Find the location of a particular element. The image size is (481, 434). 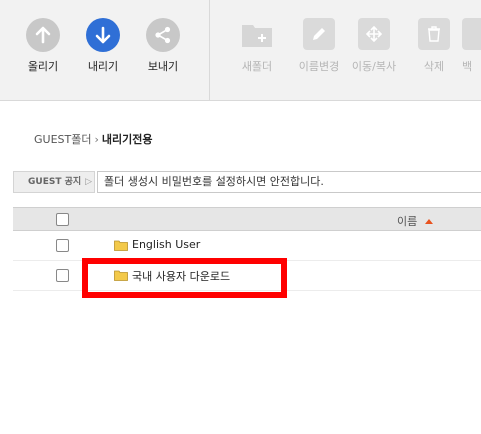

move-icon is located at coordinates (374, 34).